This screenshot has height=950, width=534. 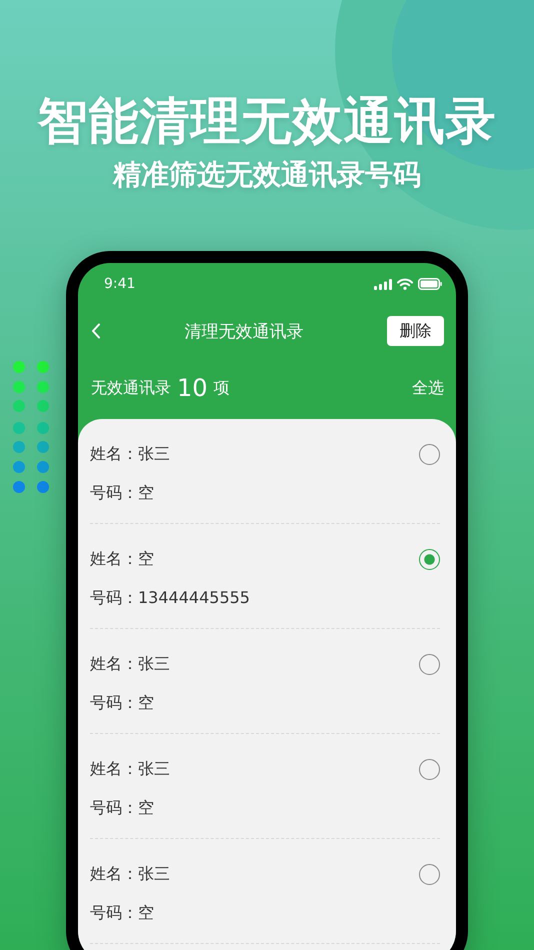 I want to click on summary-count: 10, so click(x=192, y=388).